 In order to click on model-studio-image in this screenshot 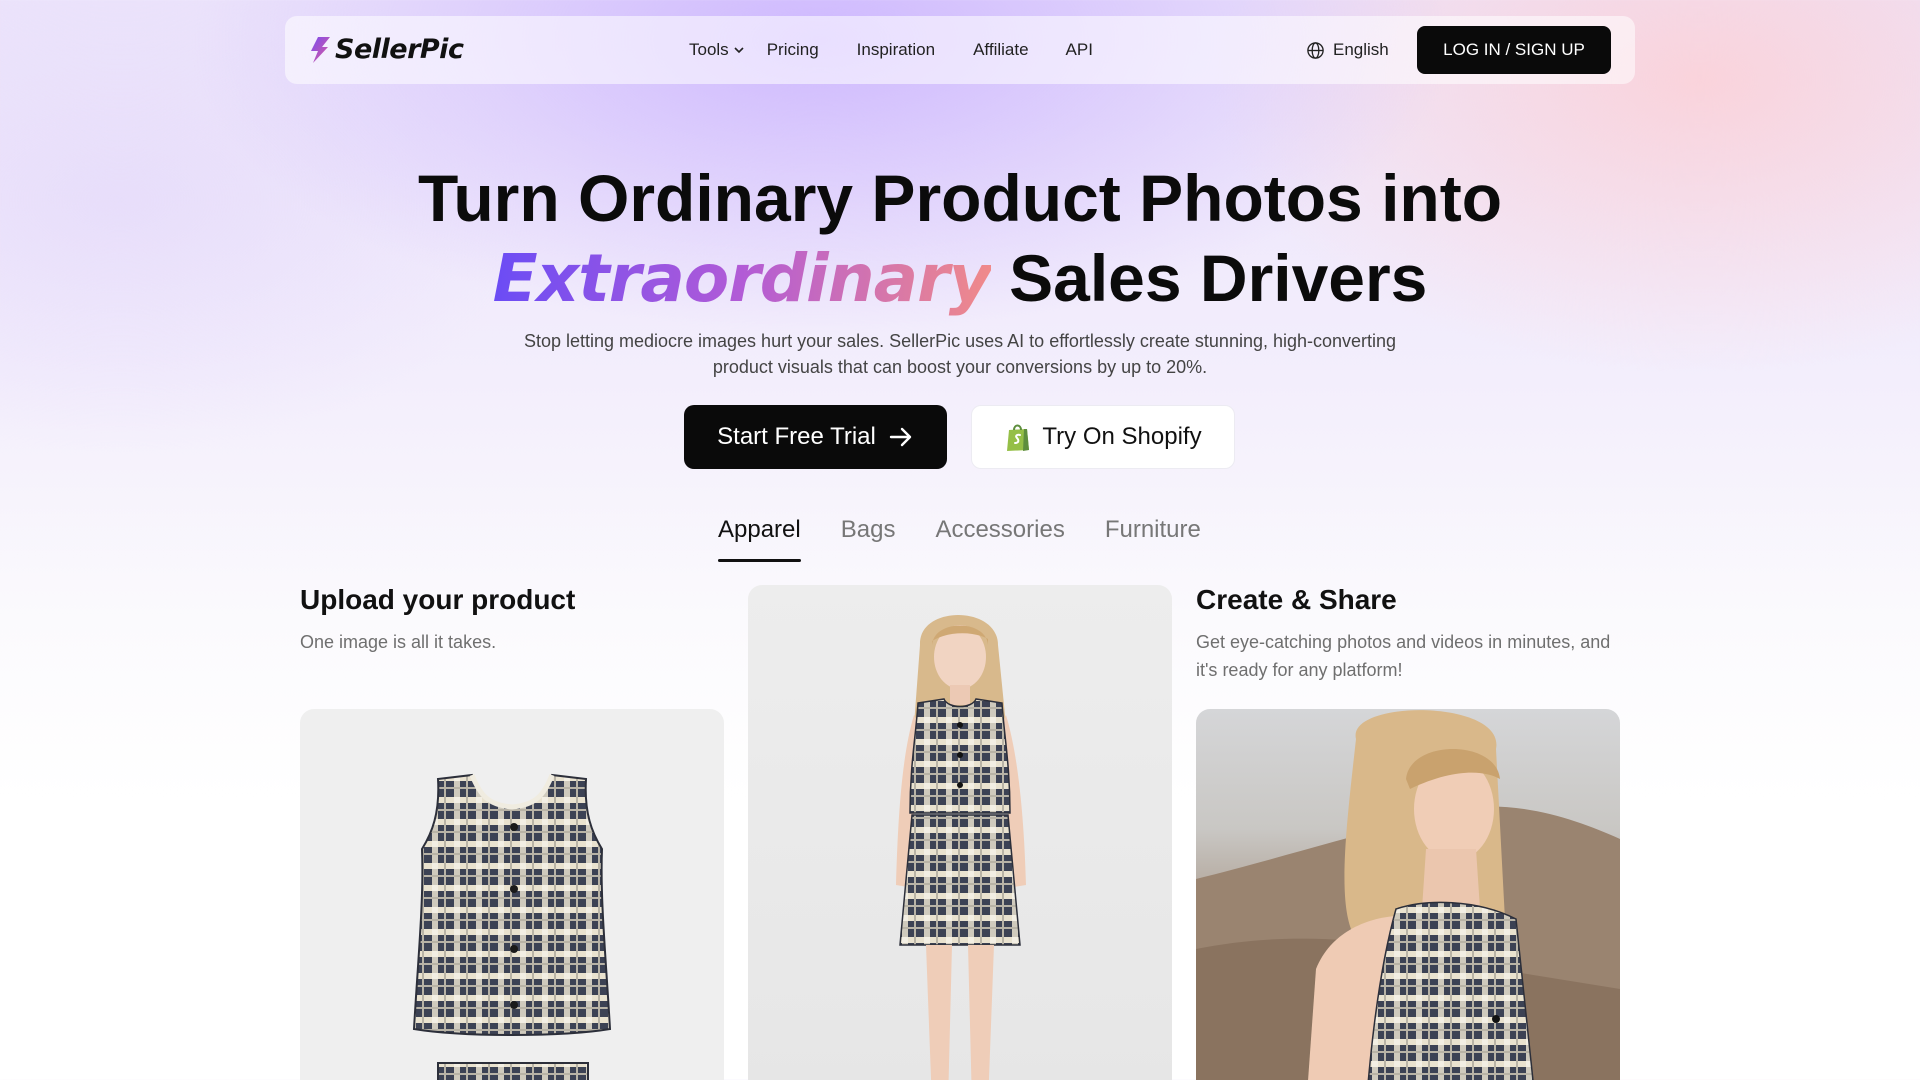, I will do `click(960, 832)`.